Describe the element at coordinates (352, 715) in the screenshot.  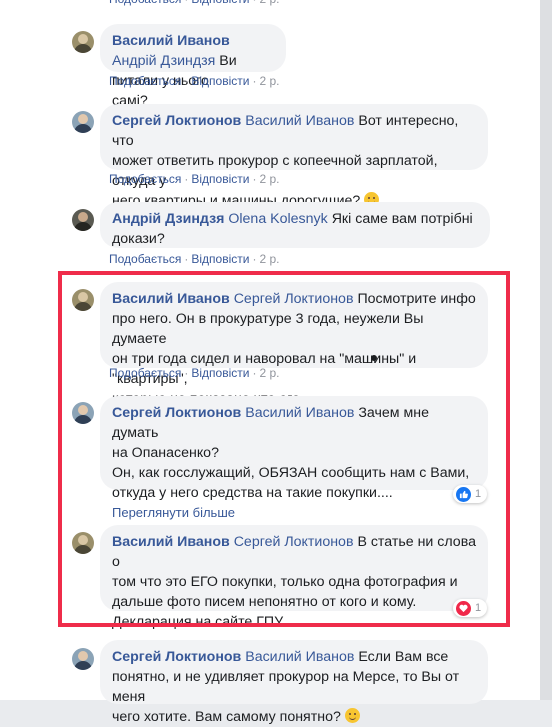
I see `smiling-face-icon` at that location.